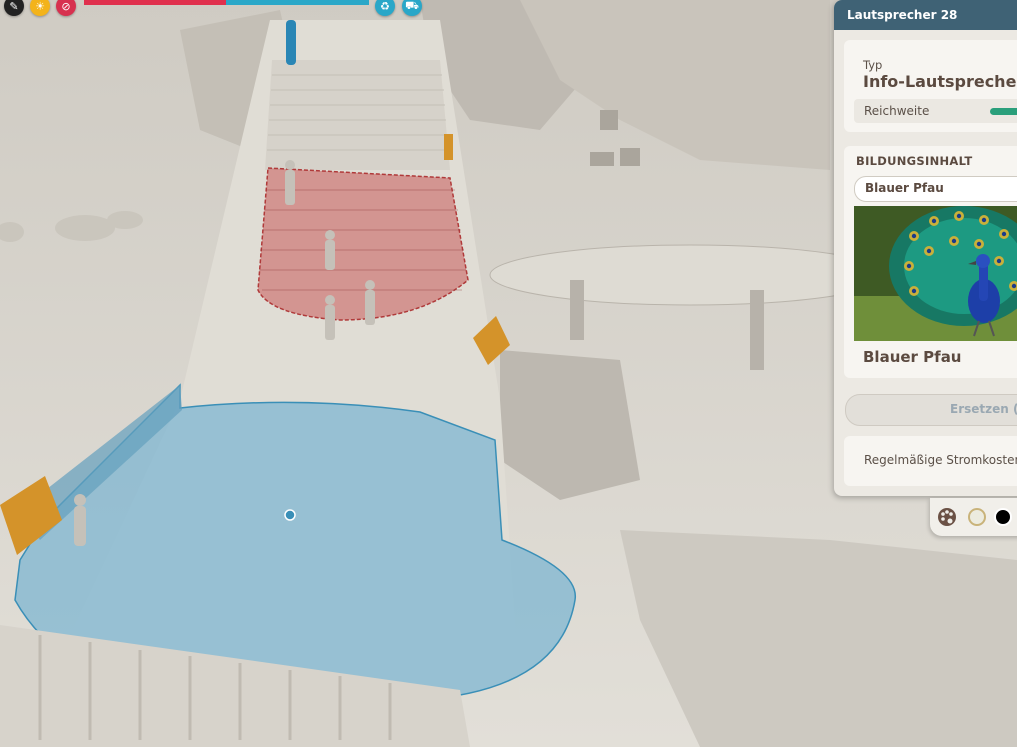  Describe the element at coordinates (385, 8) in the screenshot. I see `ecology-icon: ♻` at that location.